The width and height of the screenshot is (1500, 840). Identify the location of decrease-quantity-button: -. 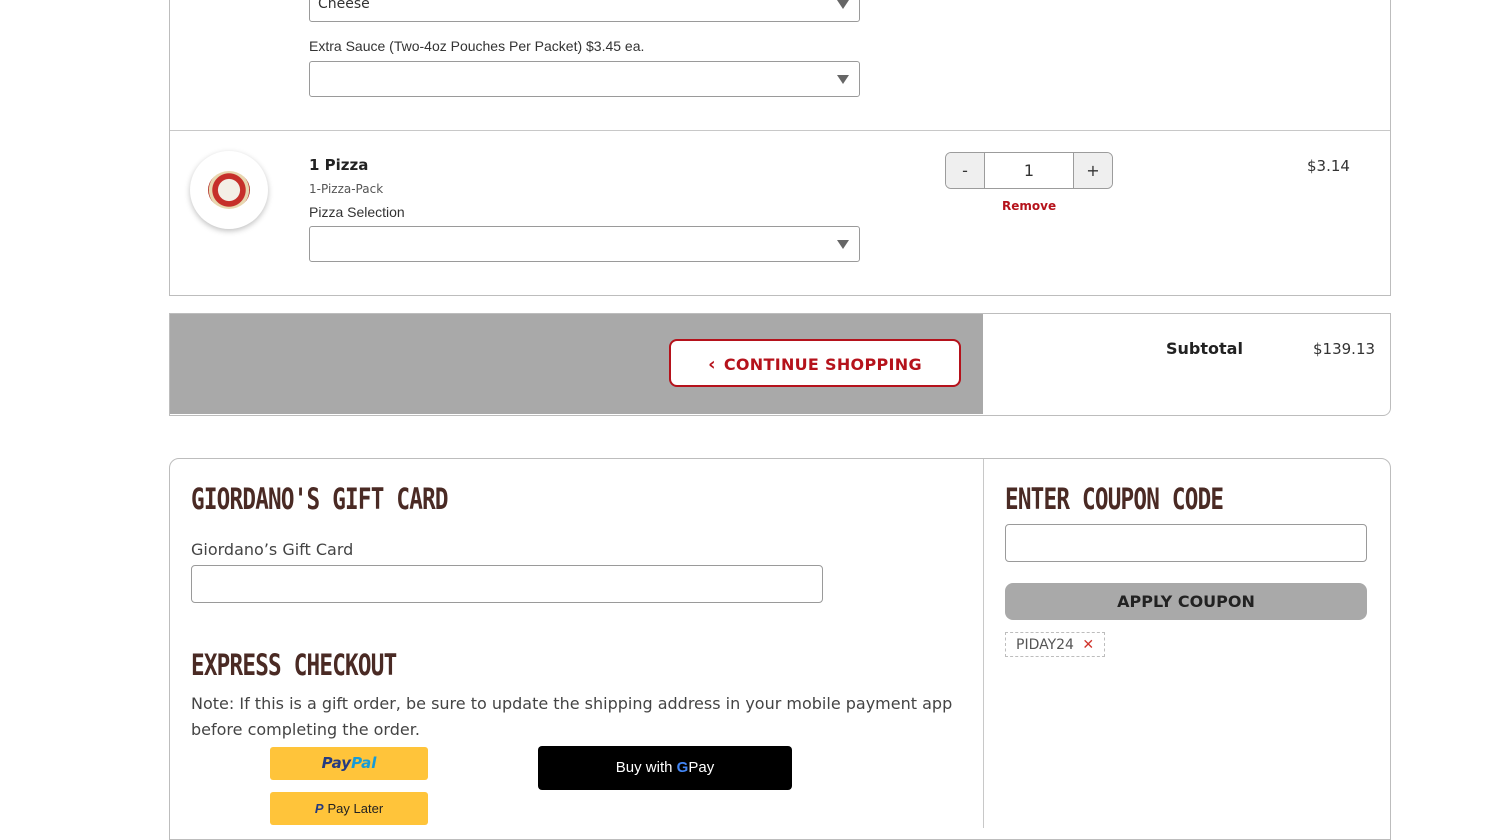
(965, 170).